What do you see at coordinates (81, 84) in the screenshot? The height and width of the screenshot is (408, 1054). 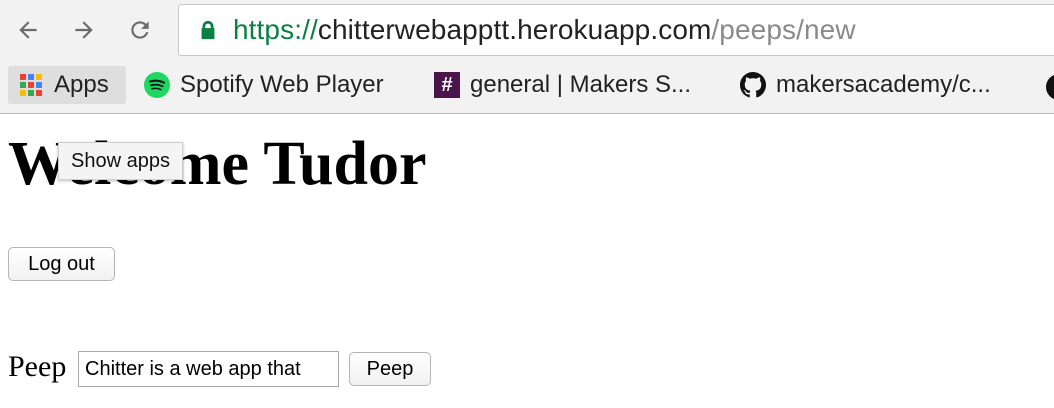 I see `bookmark-label: Apps` at bounding box center [81, 84].